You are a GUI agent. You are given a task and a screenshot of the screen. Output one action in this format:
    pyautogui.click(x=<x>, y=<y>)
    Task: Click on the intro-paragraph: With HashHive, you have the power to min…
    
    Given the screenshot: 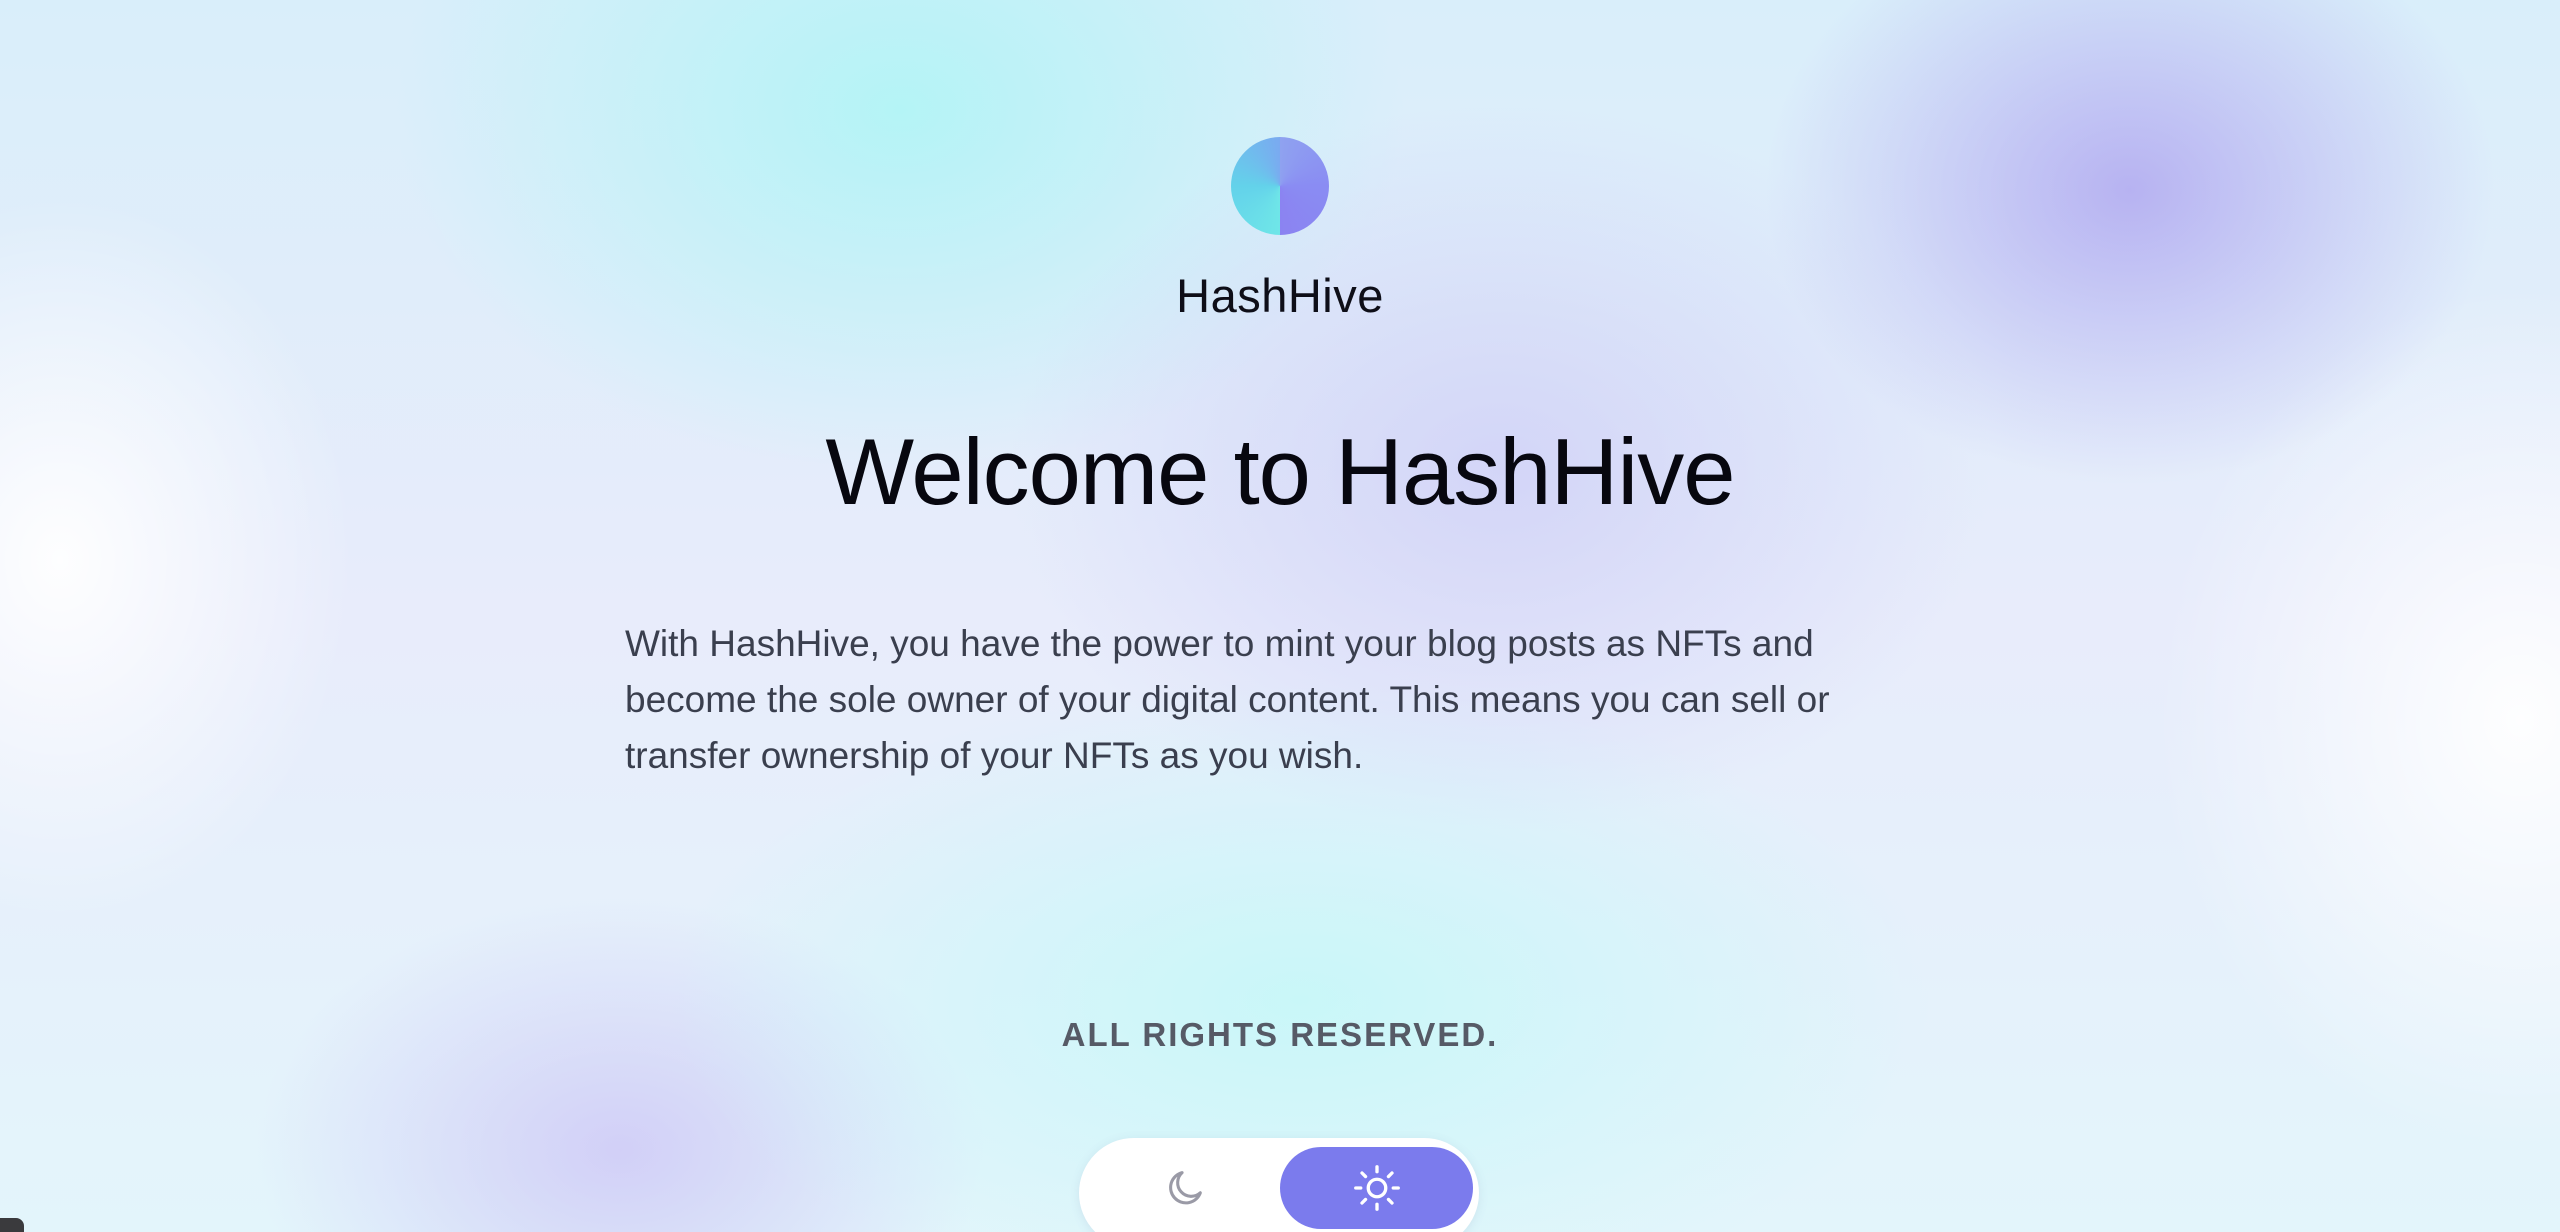 What is the action you would take?
    pyautogui.click(x=1227, y=699)
    